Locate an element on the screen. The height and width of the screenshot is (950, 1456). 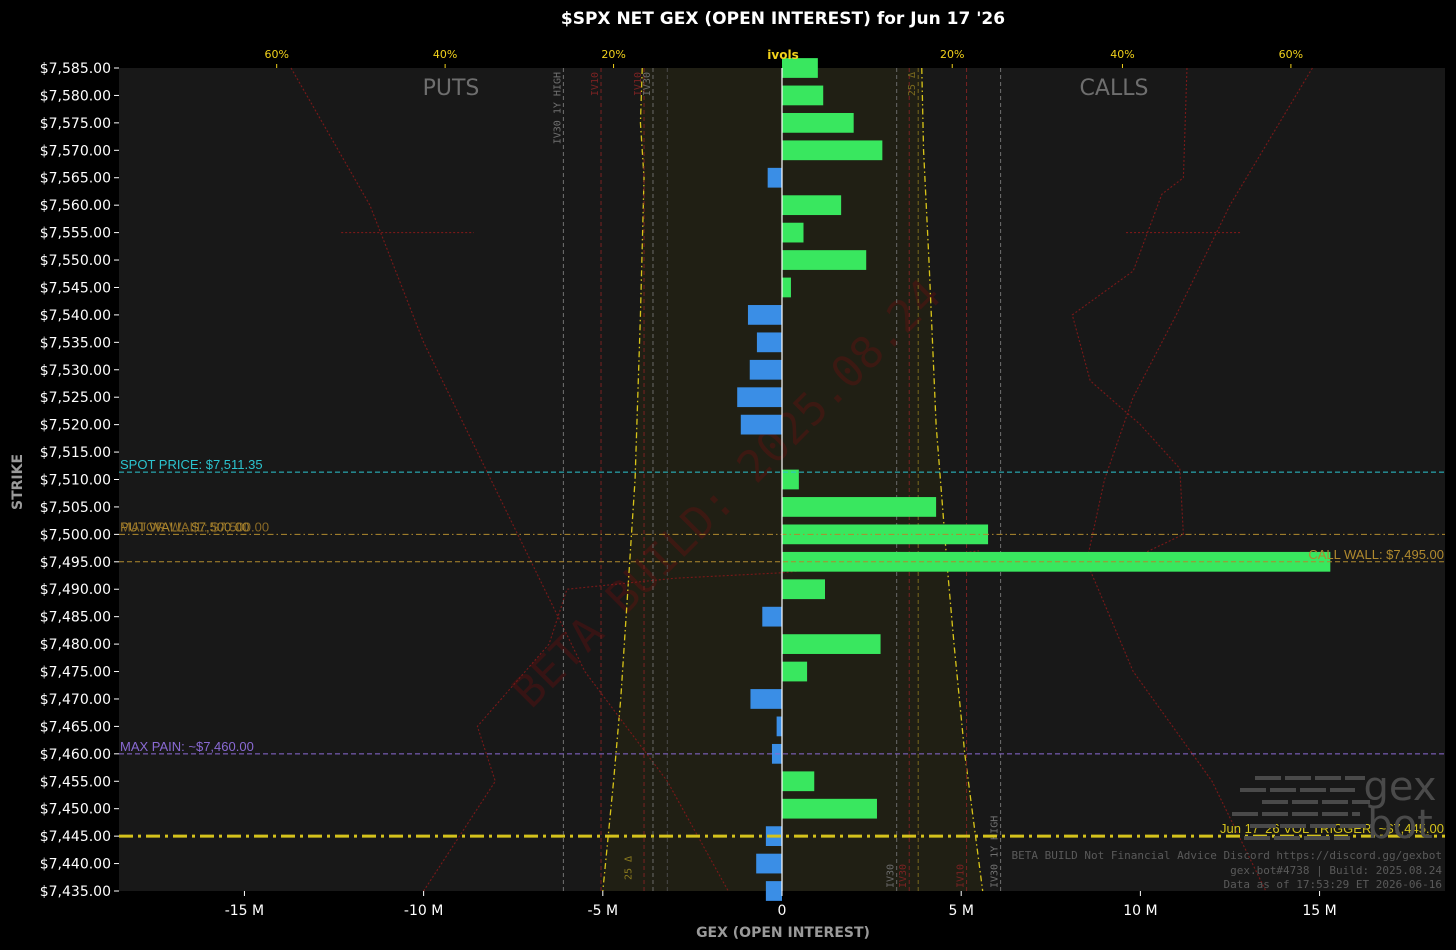
ivols-axis-label: ivols is located at coordinates (782, 55).